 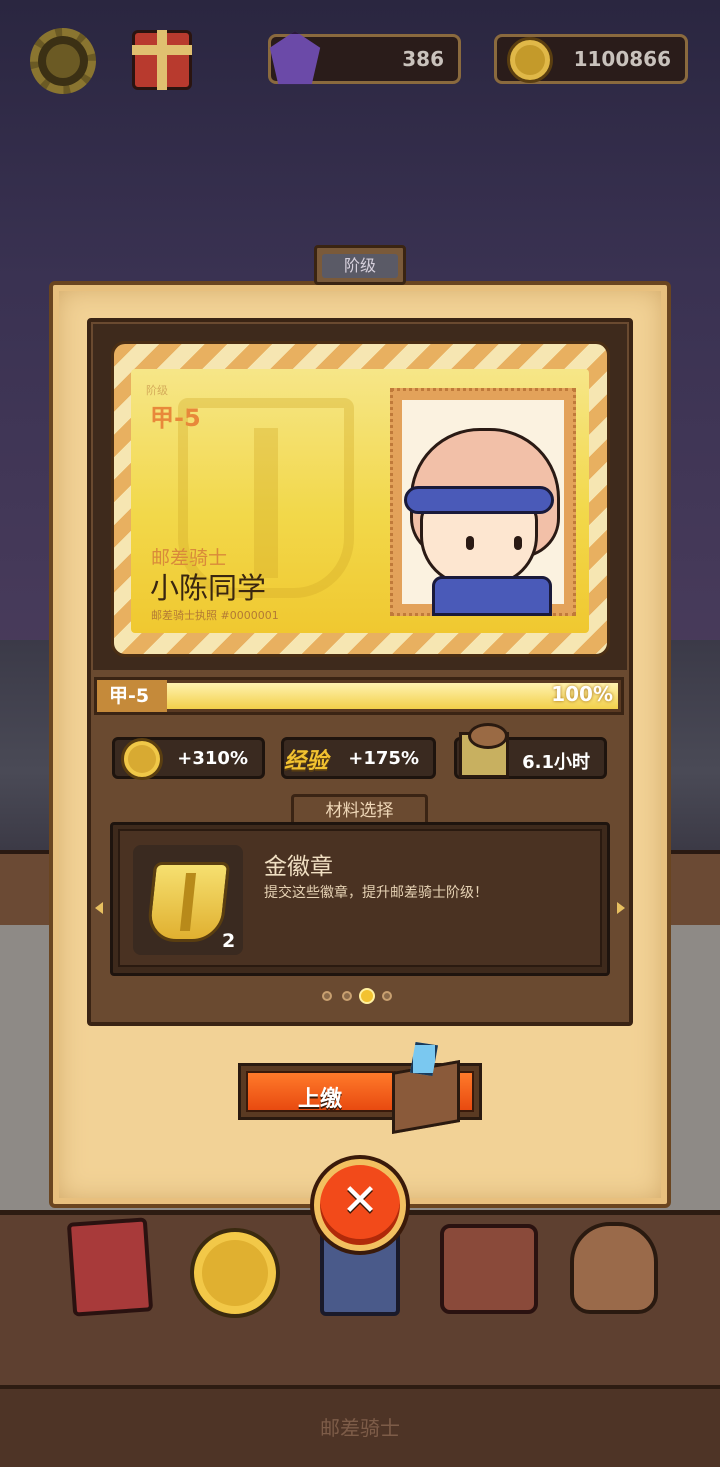 What do you see at coordinates (622, 59) in the screenshot?
I see `coin-count: 1100866` at bounding box center [622, 59].